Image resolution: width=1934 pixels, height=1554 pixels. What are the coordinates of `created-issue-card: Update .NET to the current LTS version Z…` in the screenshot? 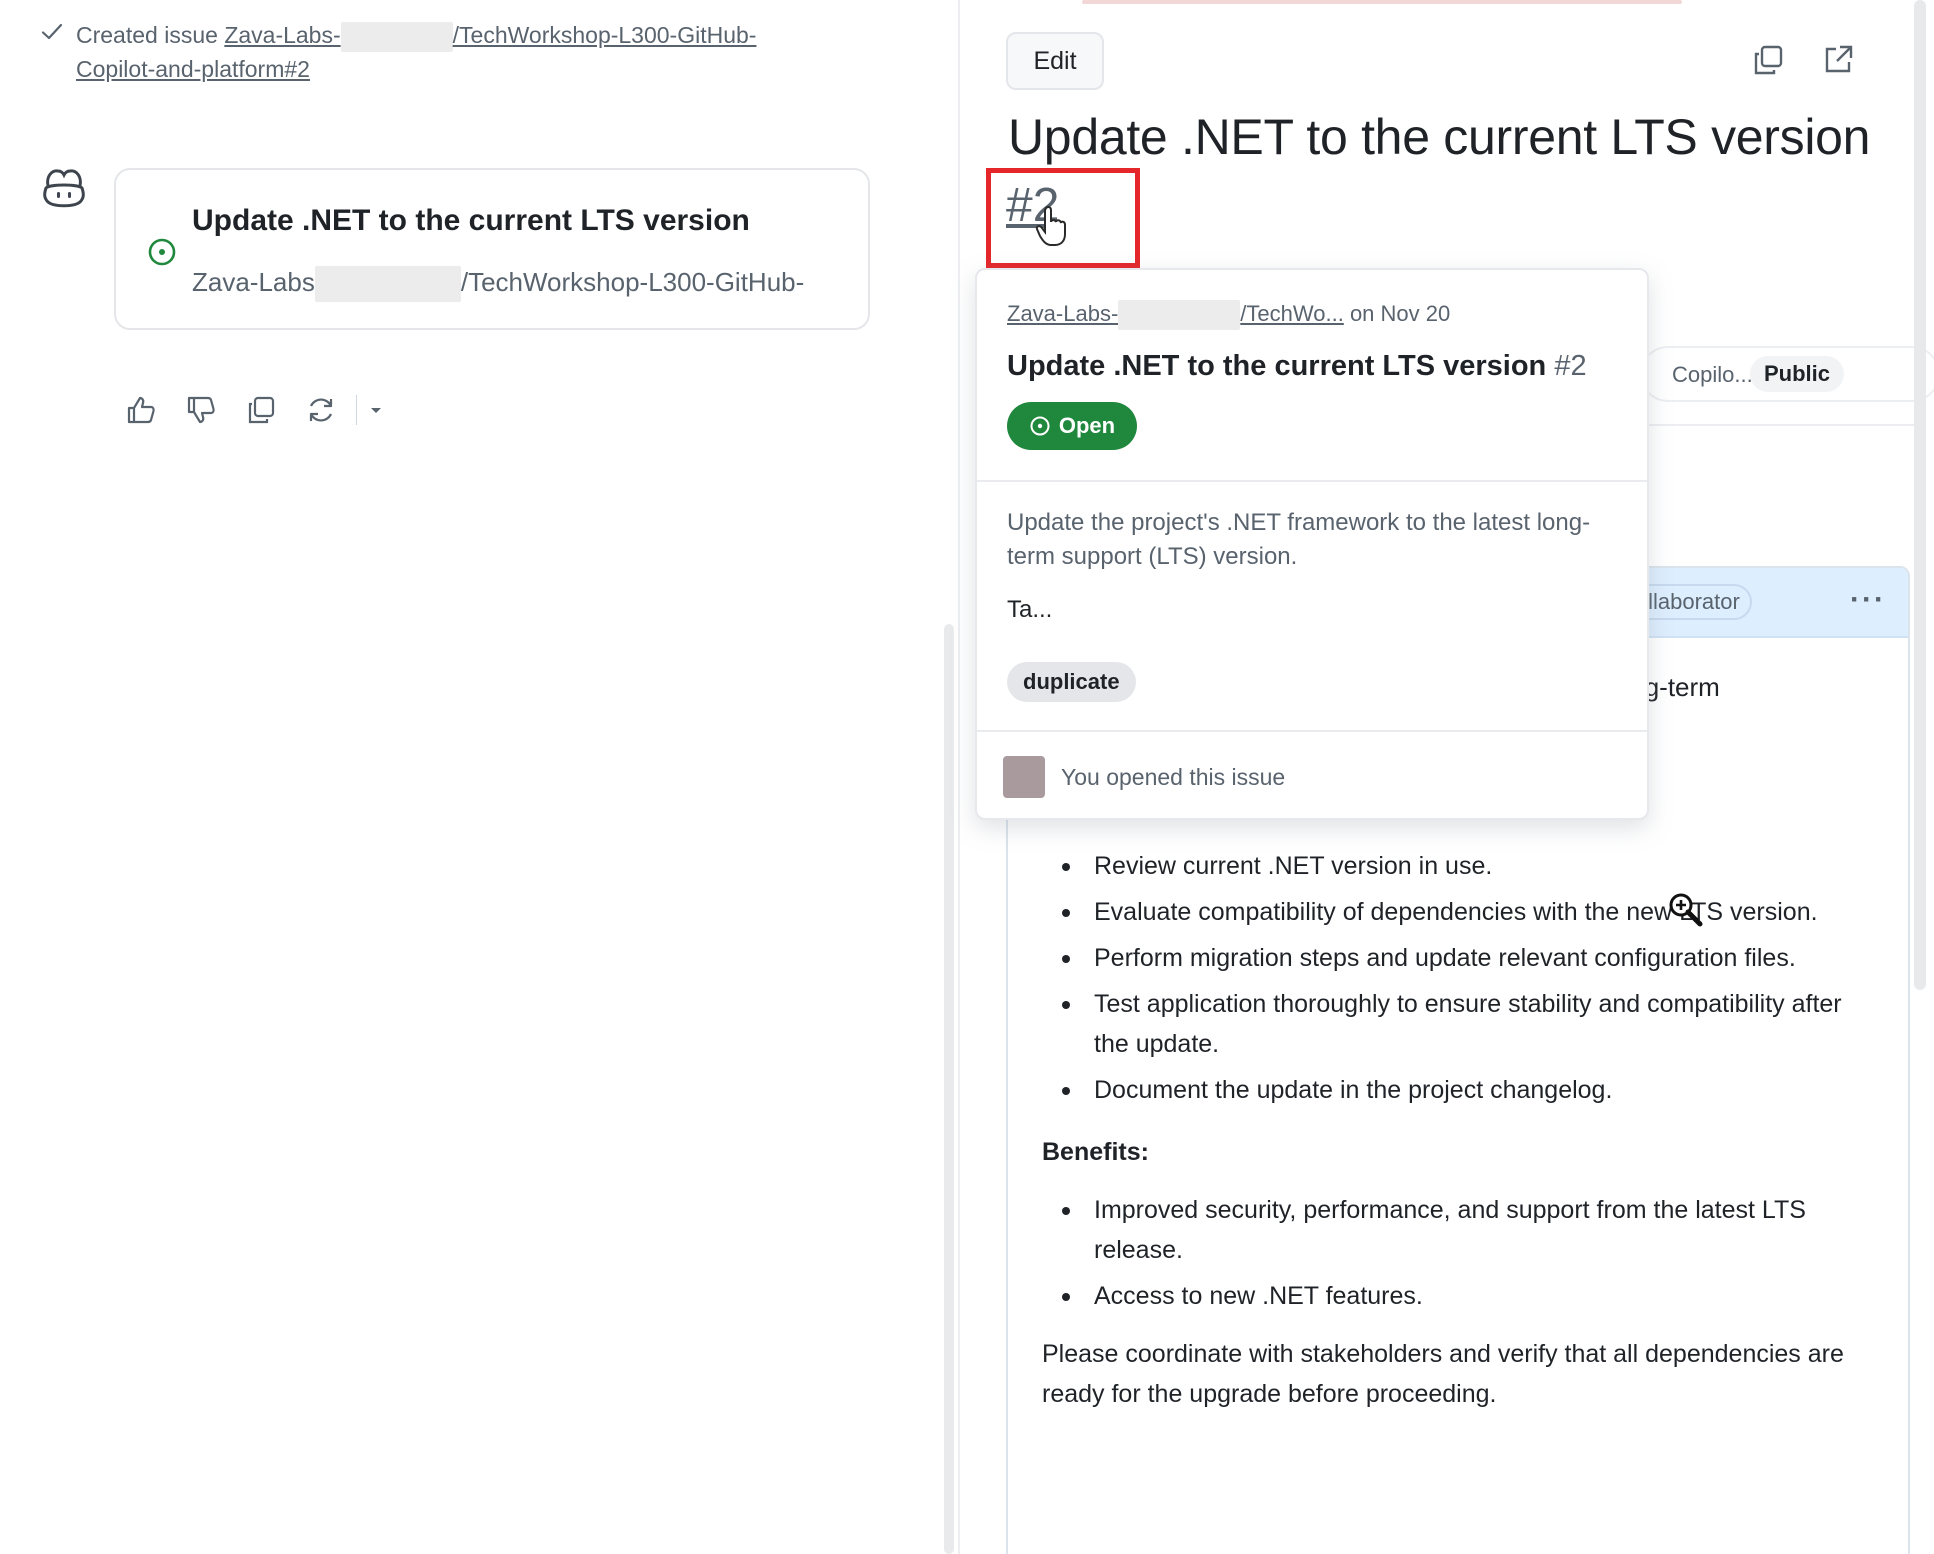 It's located at (492, 249).